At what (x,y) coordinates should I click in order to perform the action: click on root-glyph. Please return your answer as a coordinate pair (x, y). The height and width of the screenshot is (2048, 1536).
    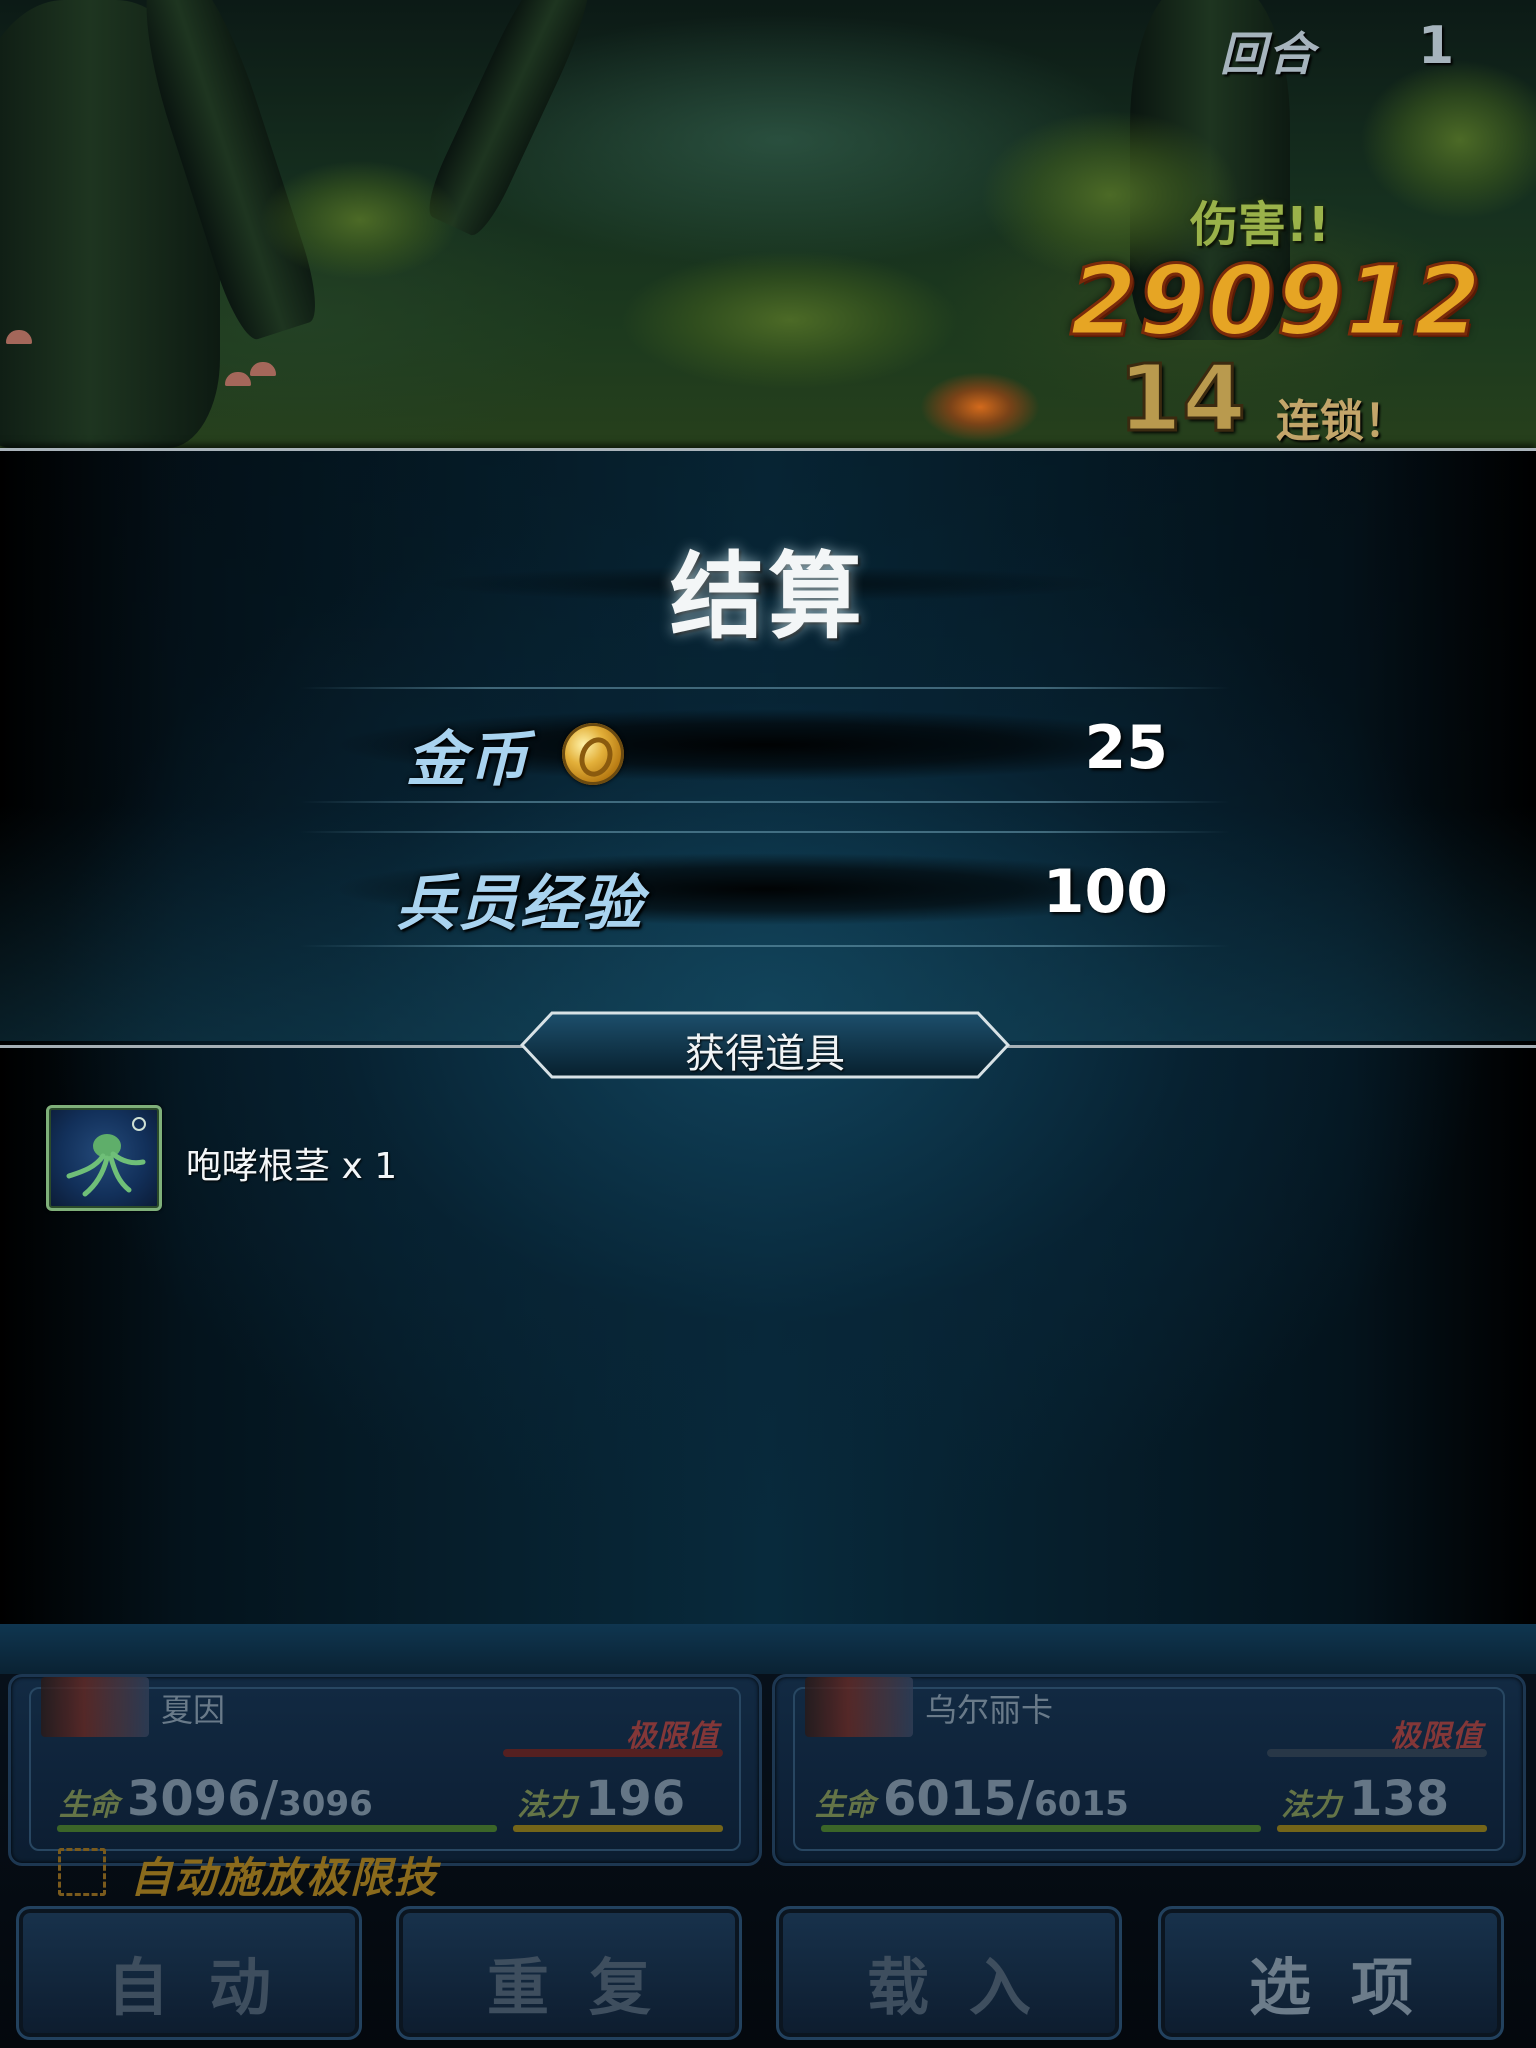
    Looking at the image, I should click on (106, 1157).